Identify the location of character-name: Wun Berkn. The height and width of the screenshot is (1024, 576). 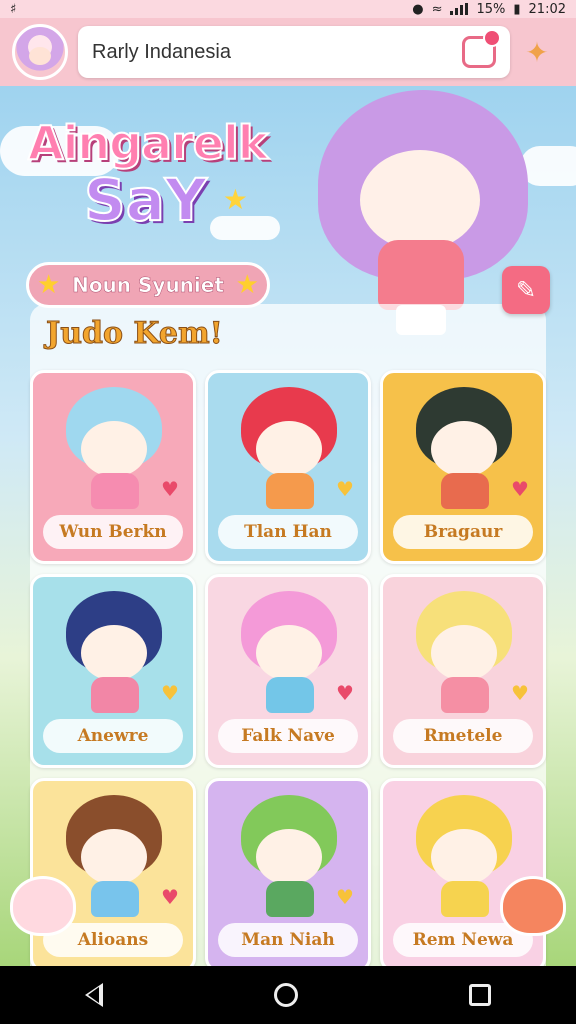
(113, 532).